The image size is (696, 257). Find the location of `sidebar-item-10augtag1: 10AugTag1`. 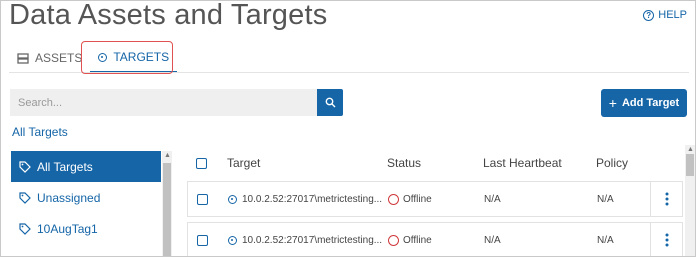

sidebar-item-10augtag1: 10AugTag1 is located at coordinates (86, 228).